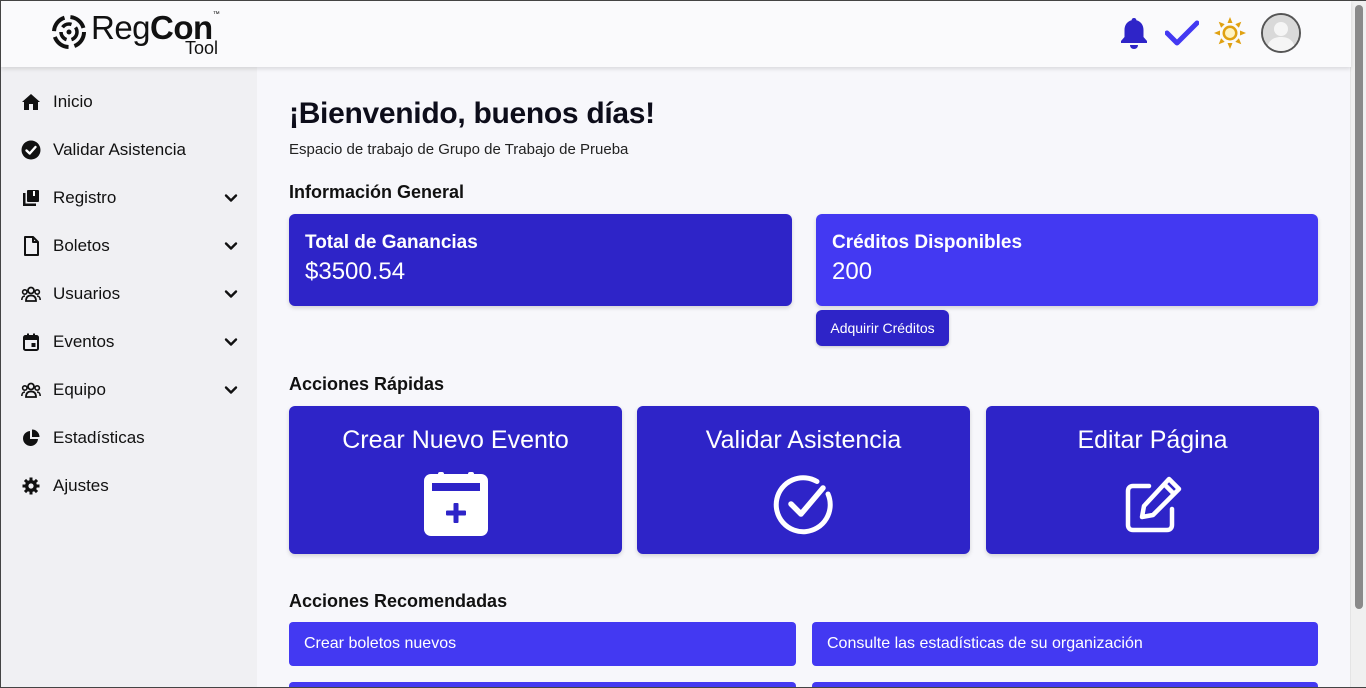 Image resolution: width=1366 pixels, height=688 pixels. Describe the element at coordinates (119, 149) in the screenshot. I see `sidebar-item-label: Validar Asistencia` at that location.